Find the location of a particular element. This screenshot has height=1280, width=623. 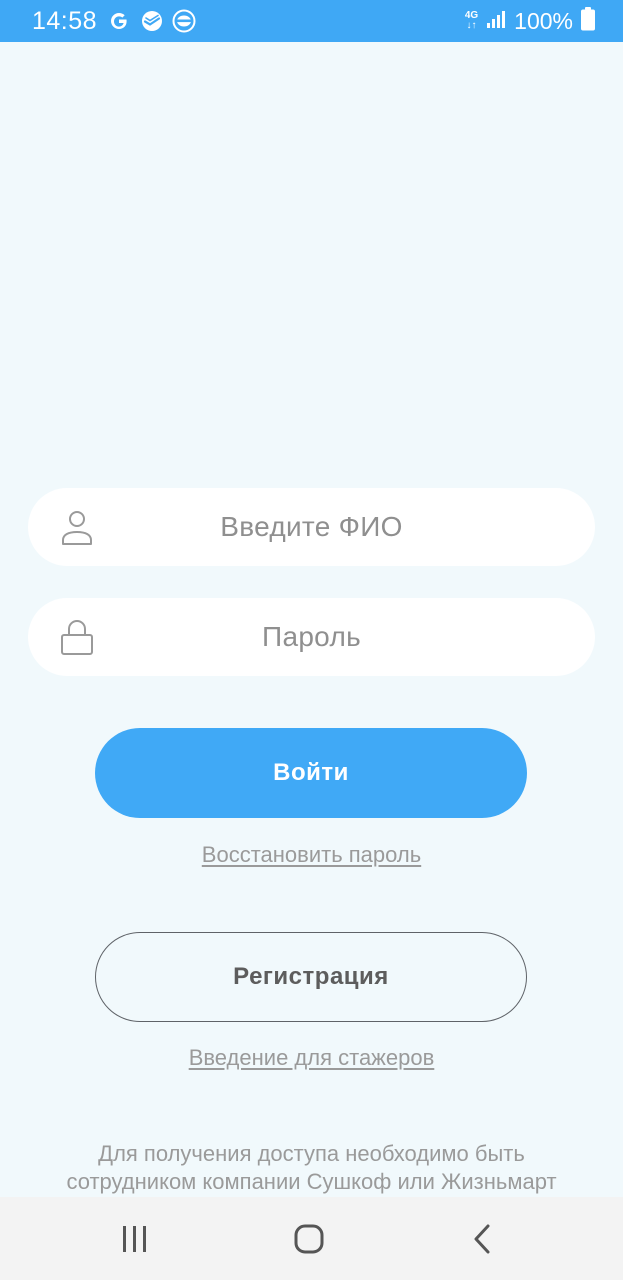

status-bar: 14:58 4G ↓↑ 100% is located at coordinates (311, 21).